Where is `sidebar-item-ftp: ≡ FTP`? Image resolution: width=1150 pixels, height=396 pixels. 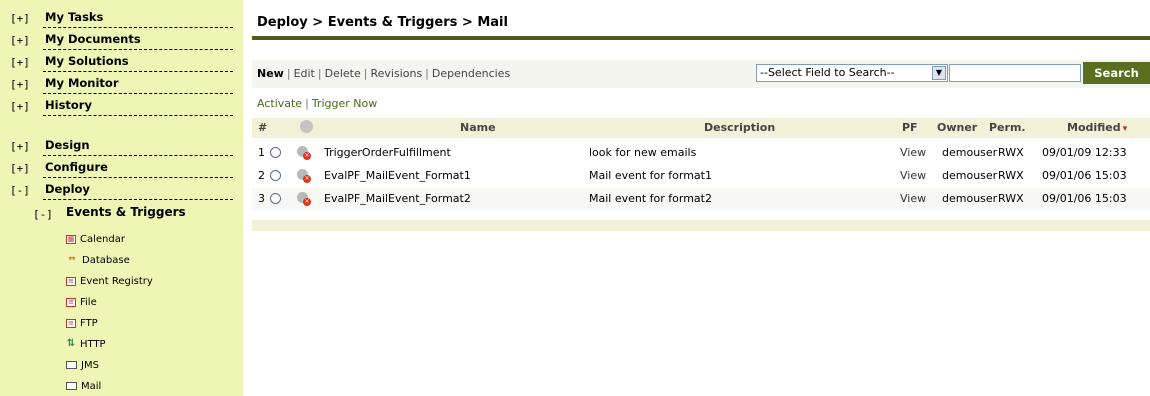 sidebar-item-ftp: ≡ FTP is located at coordinates (82, 323).